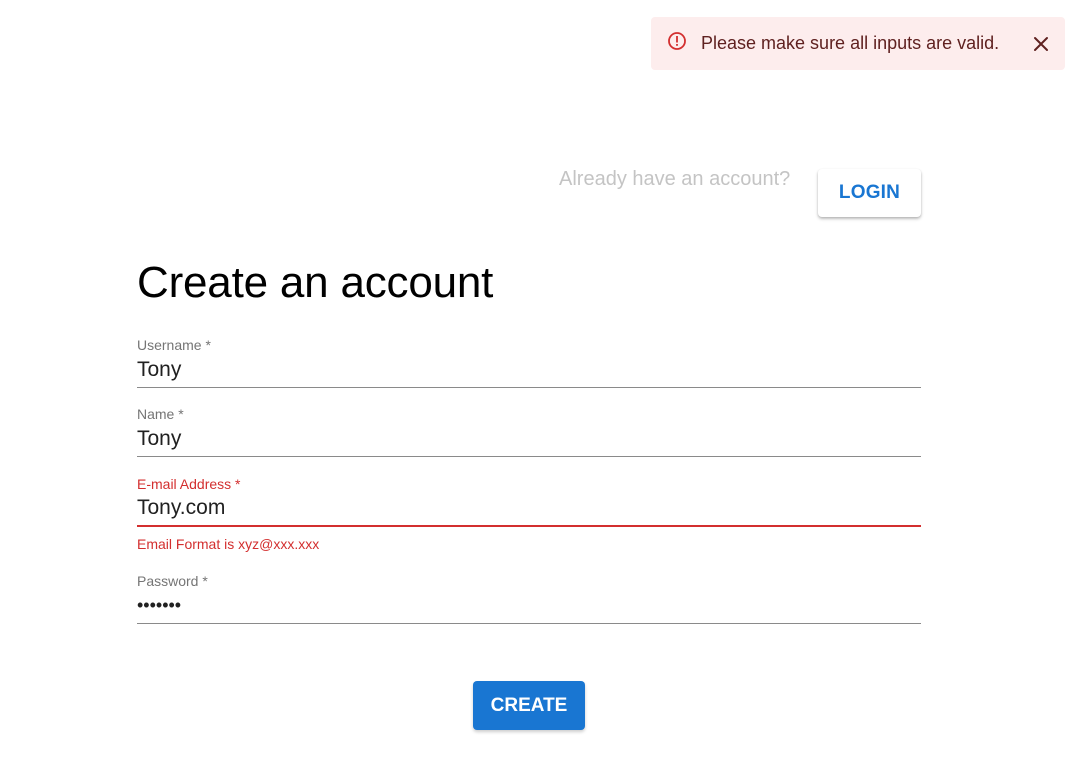  What do you see at coordinates (1041, 44) in the screenshot?
I see `close-icon` at bounding box center [1041, 44].